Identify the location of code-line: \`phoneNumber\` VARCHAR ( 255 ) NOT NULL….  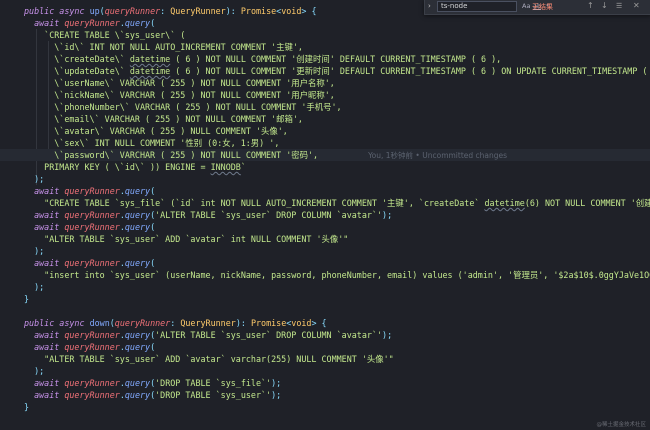
(325, 107).